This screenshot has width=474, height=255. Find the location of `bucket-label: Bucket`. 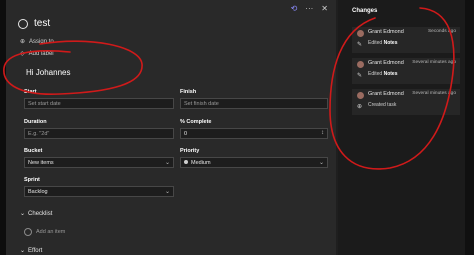

bucket-label: Bucket is located at coordinates (33, 151).